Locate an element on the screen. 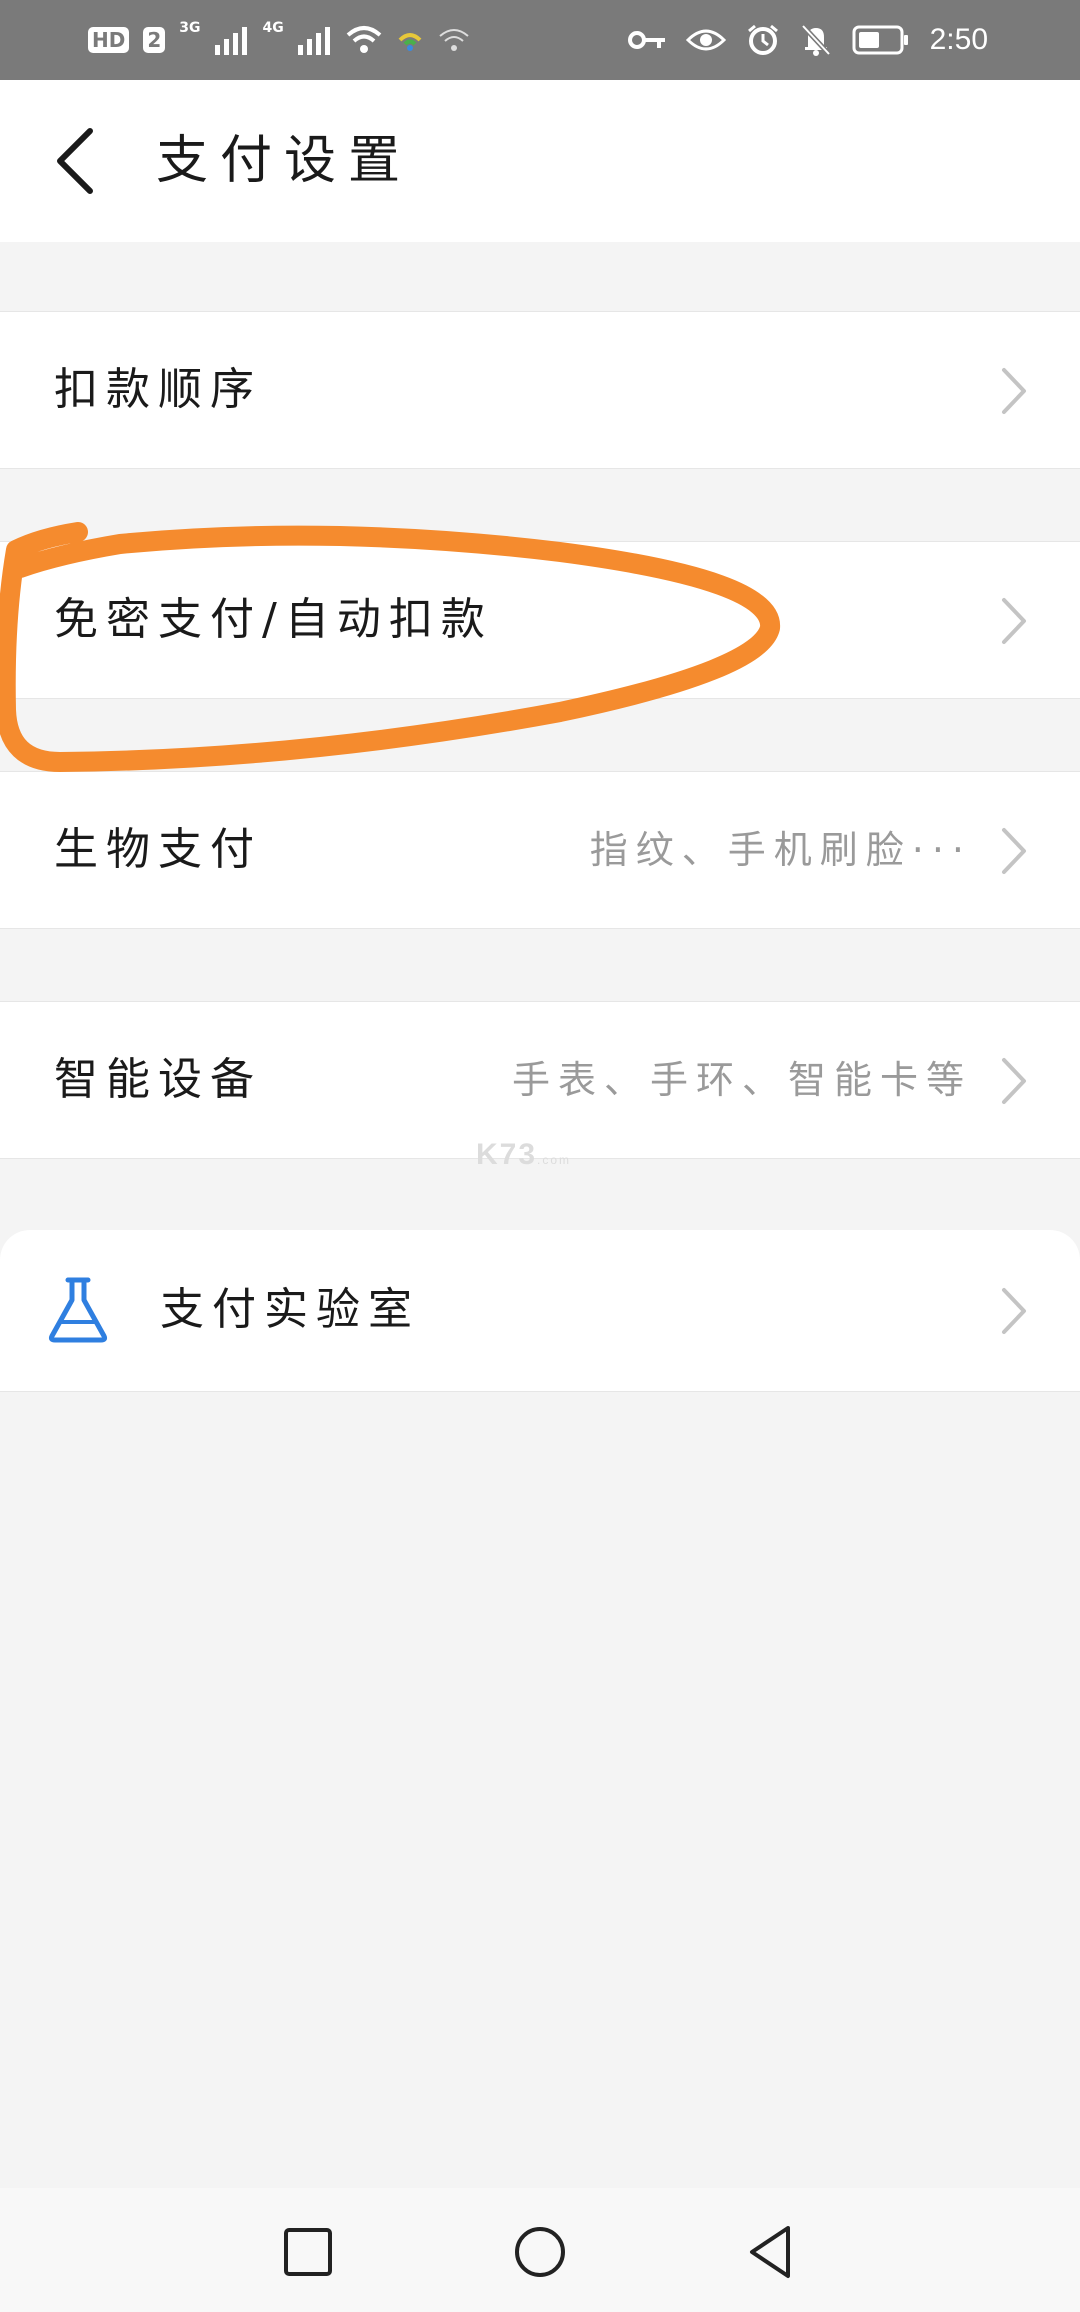 This screenshot has height=2312, width=1080. alarm-icon is located at coordinates (763, 40).